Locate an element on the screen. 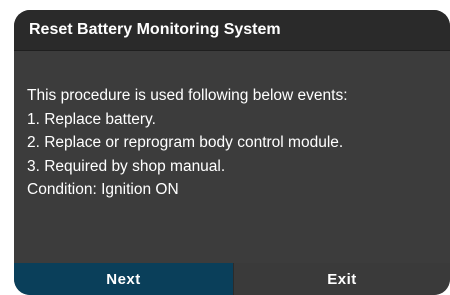  dialog-title-bar: Reset Battery Monitoring System is located at coordinates (232, 30).